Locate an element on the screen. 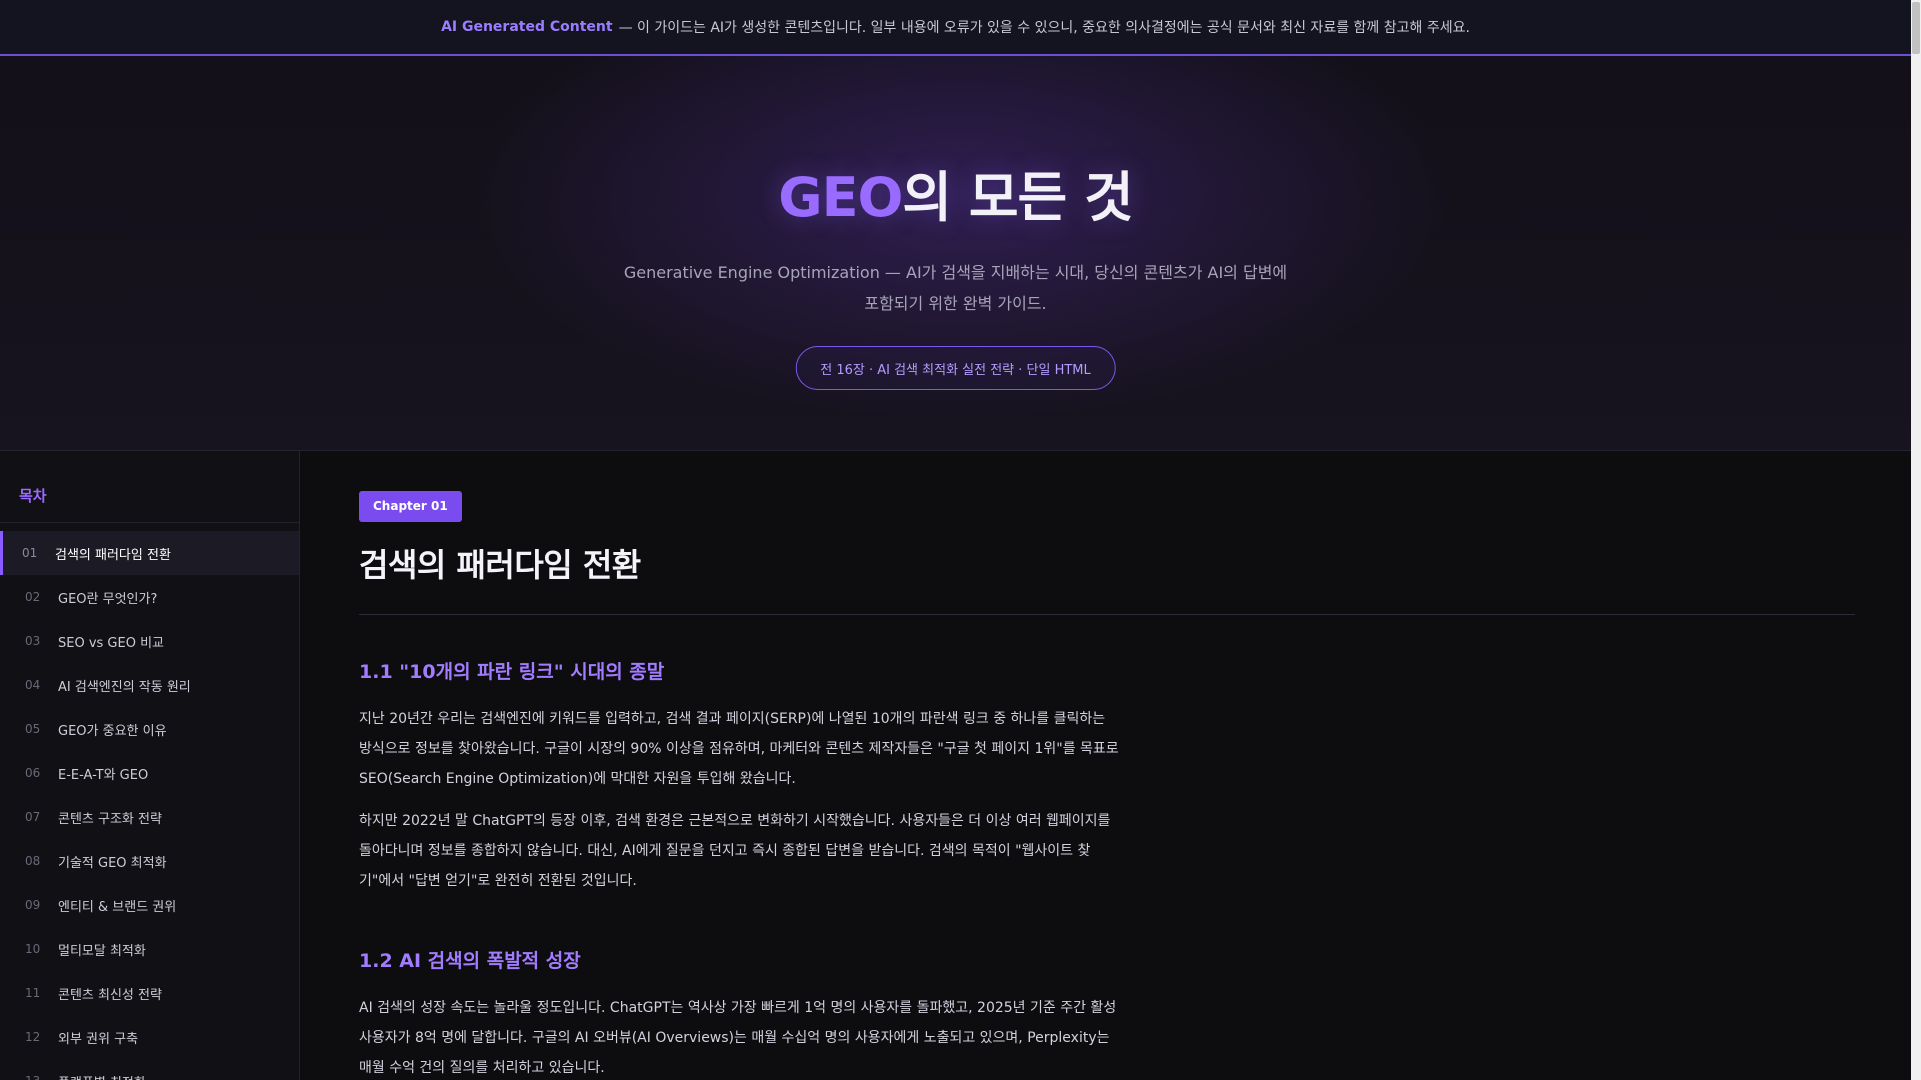  toc-item-05: 05 GEO가 중요한 이유 is located at coordinates (149, 729).